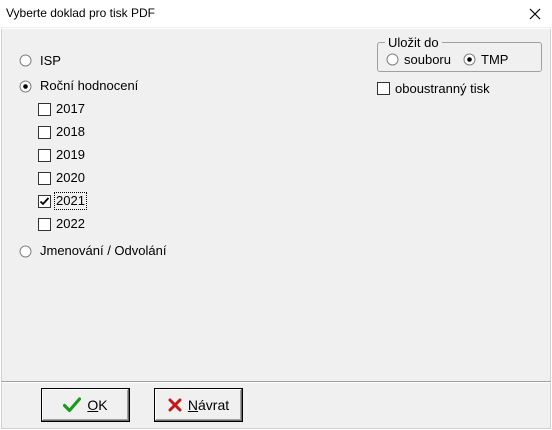  What do you see at coordinates (276, 14) in the screenshot?
I see `title-bar: Vyberte doklad pro tisk PDF` at bounding box center [276, 14].